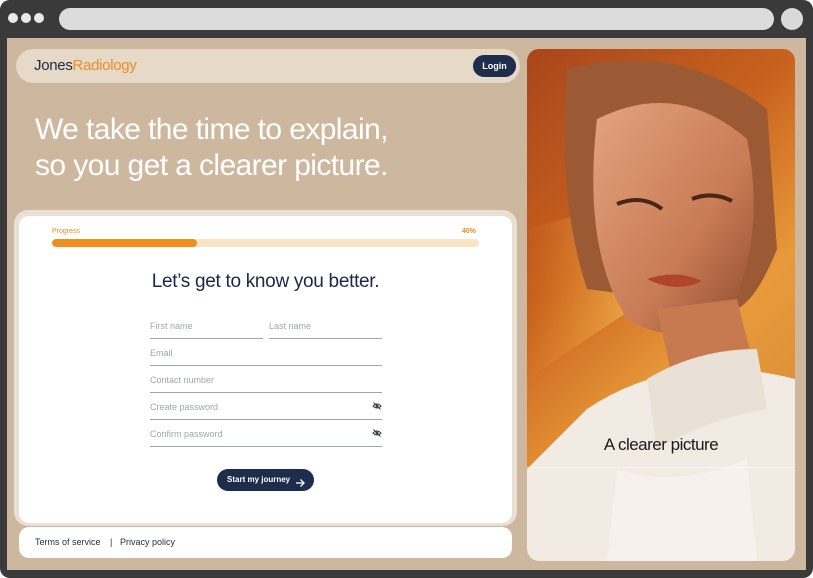 Image resolution: width=813 pixels, height=578 pixels. Describe the element at coordinates (53, 65) in the screenshot. I see `brand-name-part1: Jones` at that location.